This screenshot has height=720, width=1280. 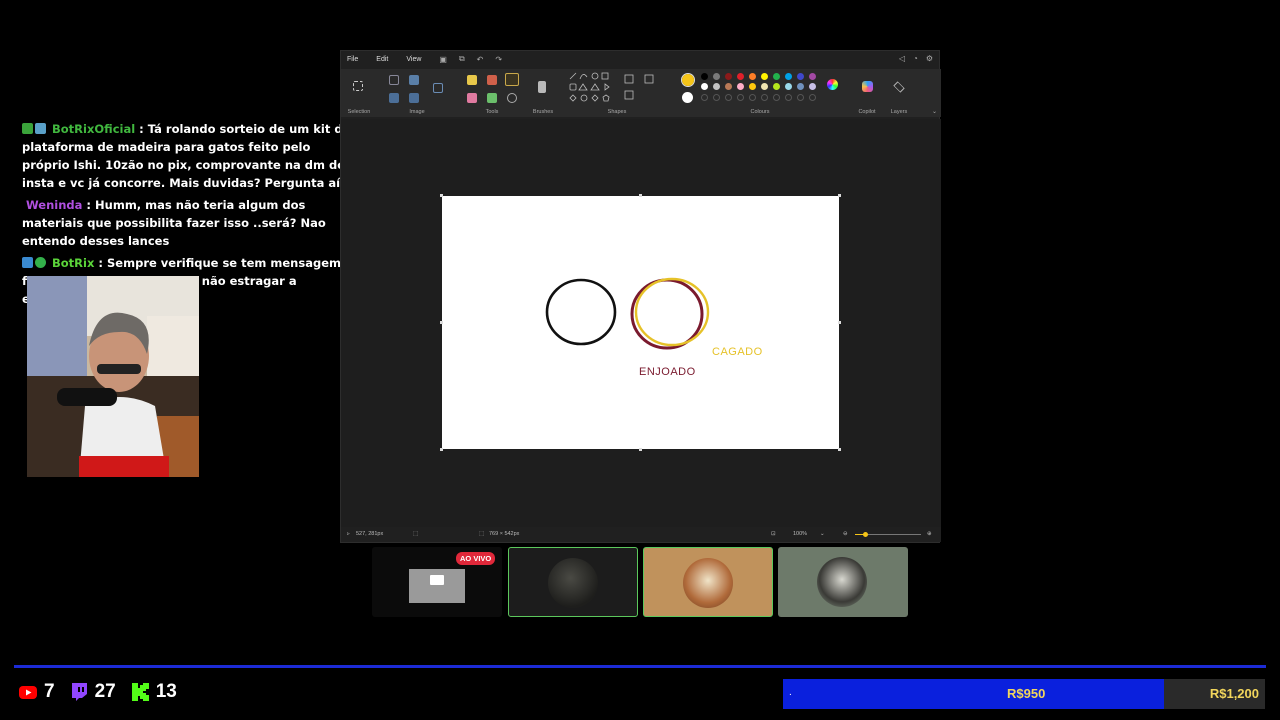 I want to click on fit-window-icon: ⊡, so click(x=773, y=534).